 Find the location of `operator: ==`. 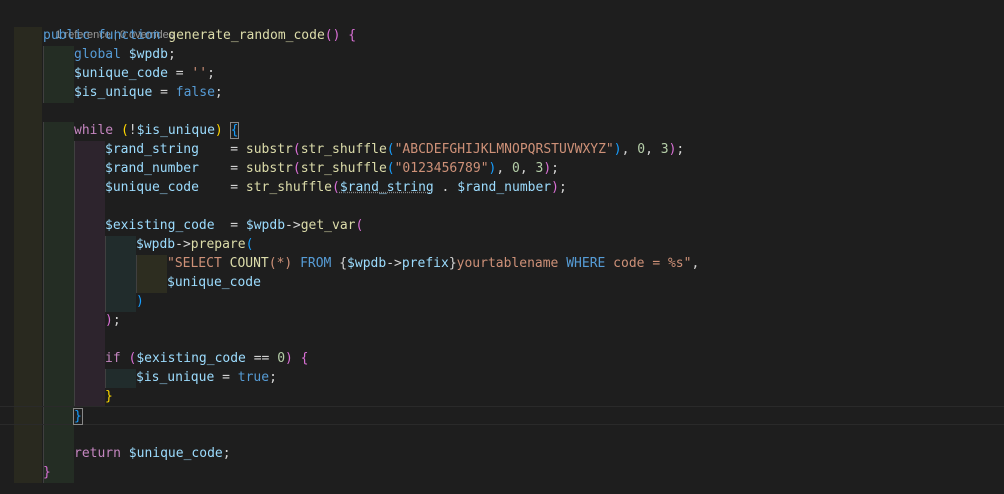

operator: == is located at coordinates (261, 358).